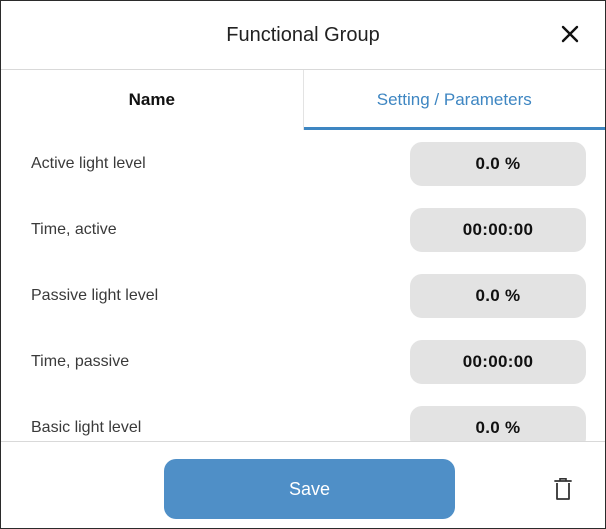 The image size is (606, 529). What do you see at coordinates (303, 362) in the screenshot?
I see `list-item: Time, passive 00:00:00` at bounding box center [303, 362].